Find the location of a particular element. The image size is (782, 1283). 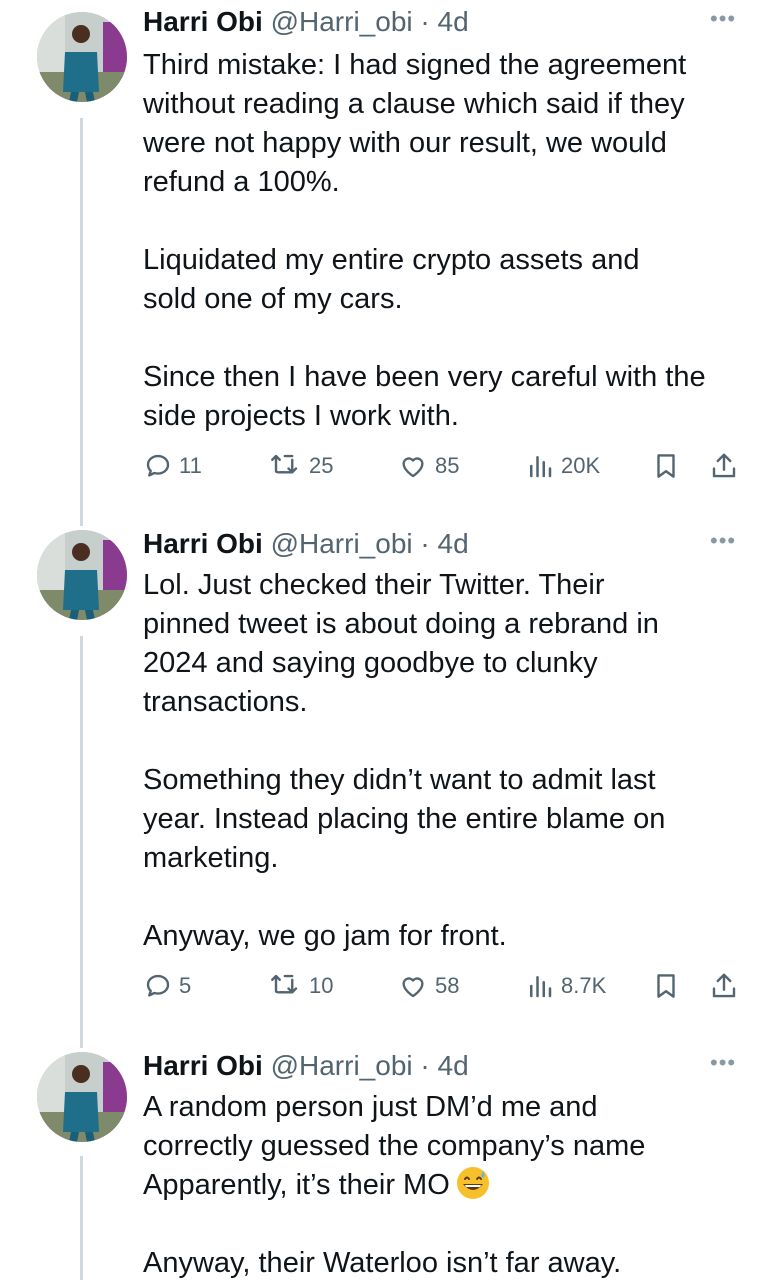

action-bar: 5 10 58 8.7K is located at coordinates (443, 986).